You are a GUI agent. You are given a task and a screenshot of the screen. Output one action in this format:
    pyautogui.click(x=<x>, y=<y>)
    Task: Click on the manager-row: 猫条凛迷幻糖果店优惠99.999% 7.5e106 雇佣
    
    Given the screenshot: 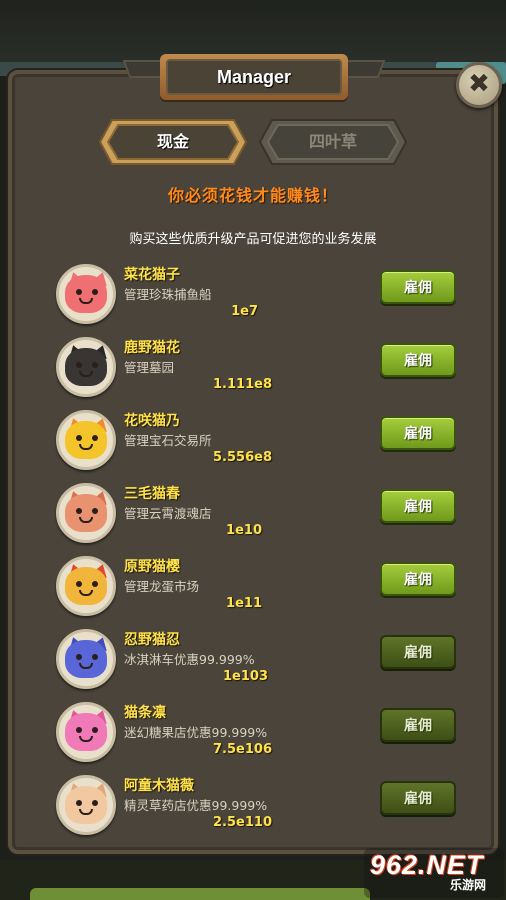 What is the action you would take?
    pyautogui.click(x=261, y=734)
    